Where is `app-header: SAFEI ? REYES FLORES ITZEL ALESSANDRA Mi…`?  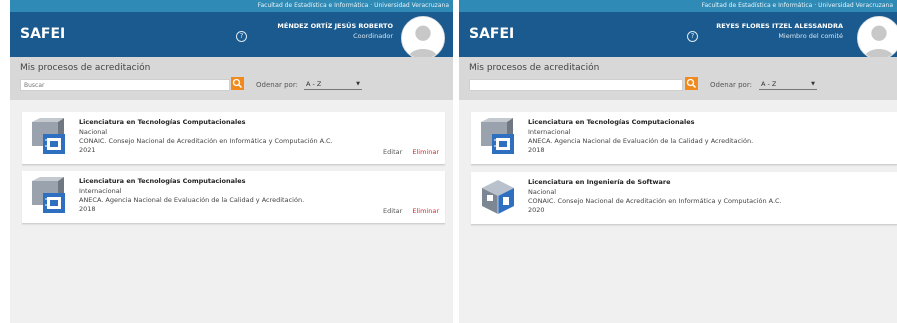 app-header: SAFEI ? REYES FLORES ITZEL ALESSANDRA Mi… is located at coordinates (678, 36).